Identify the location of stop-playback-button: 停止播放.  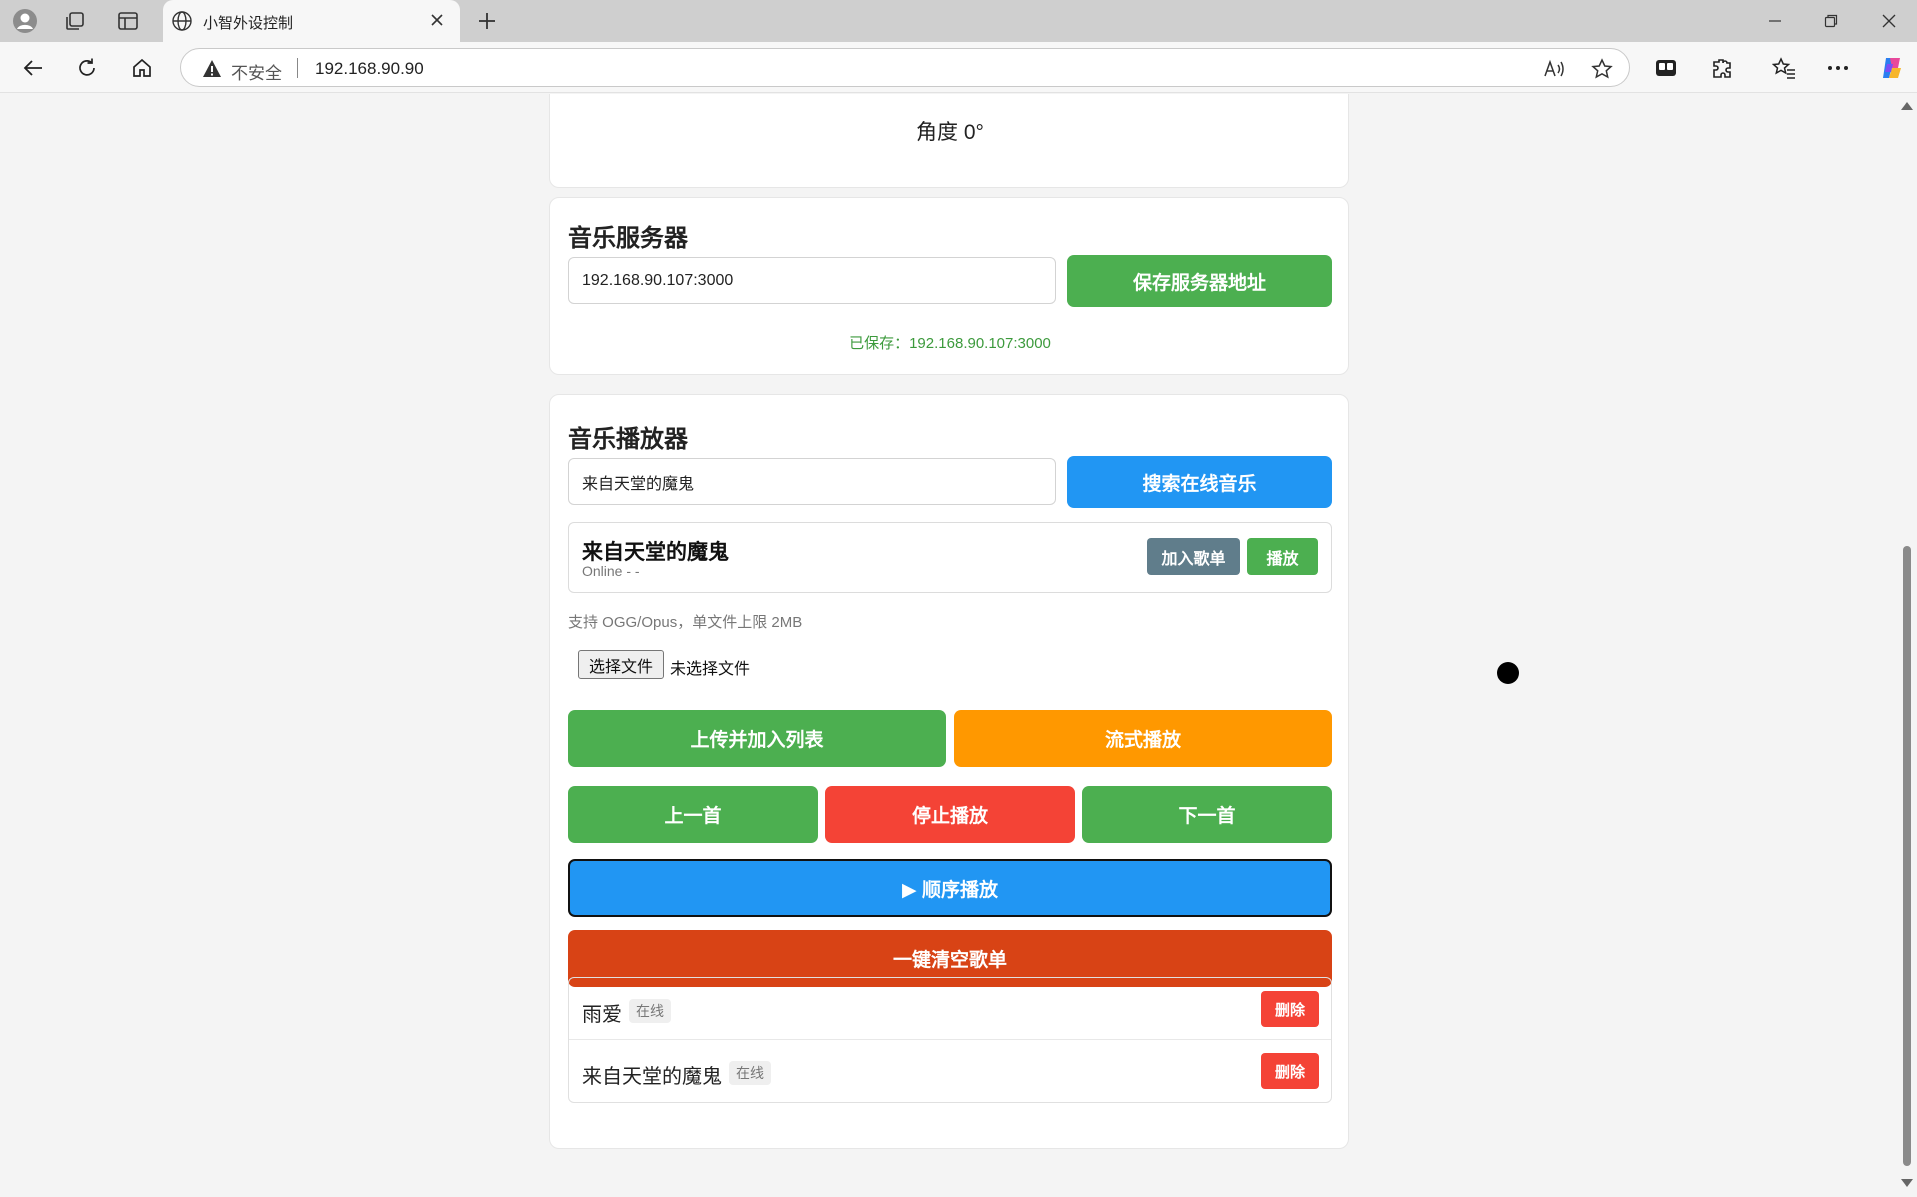
(950, 814).